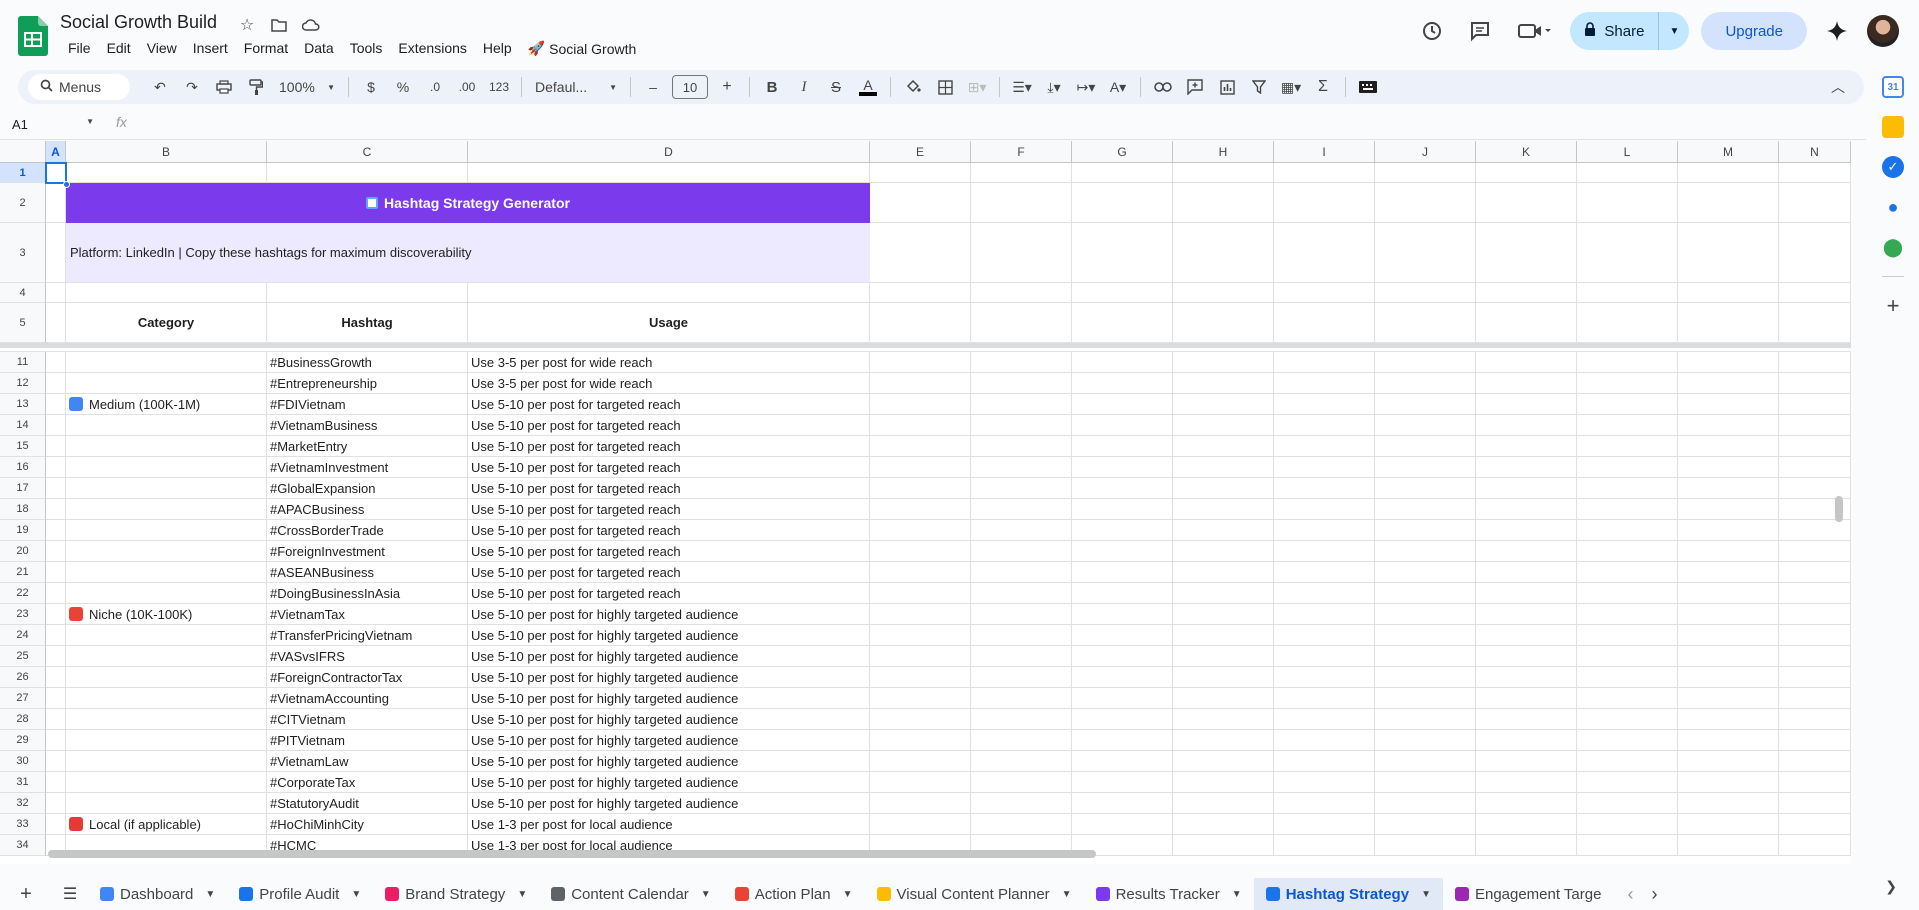  What do you see at coordinates (468, 203) in the screenshot?
I see `banner-title-cell: Hashtag Strategy Generator` at bounding box center [468, 203].